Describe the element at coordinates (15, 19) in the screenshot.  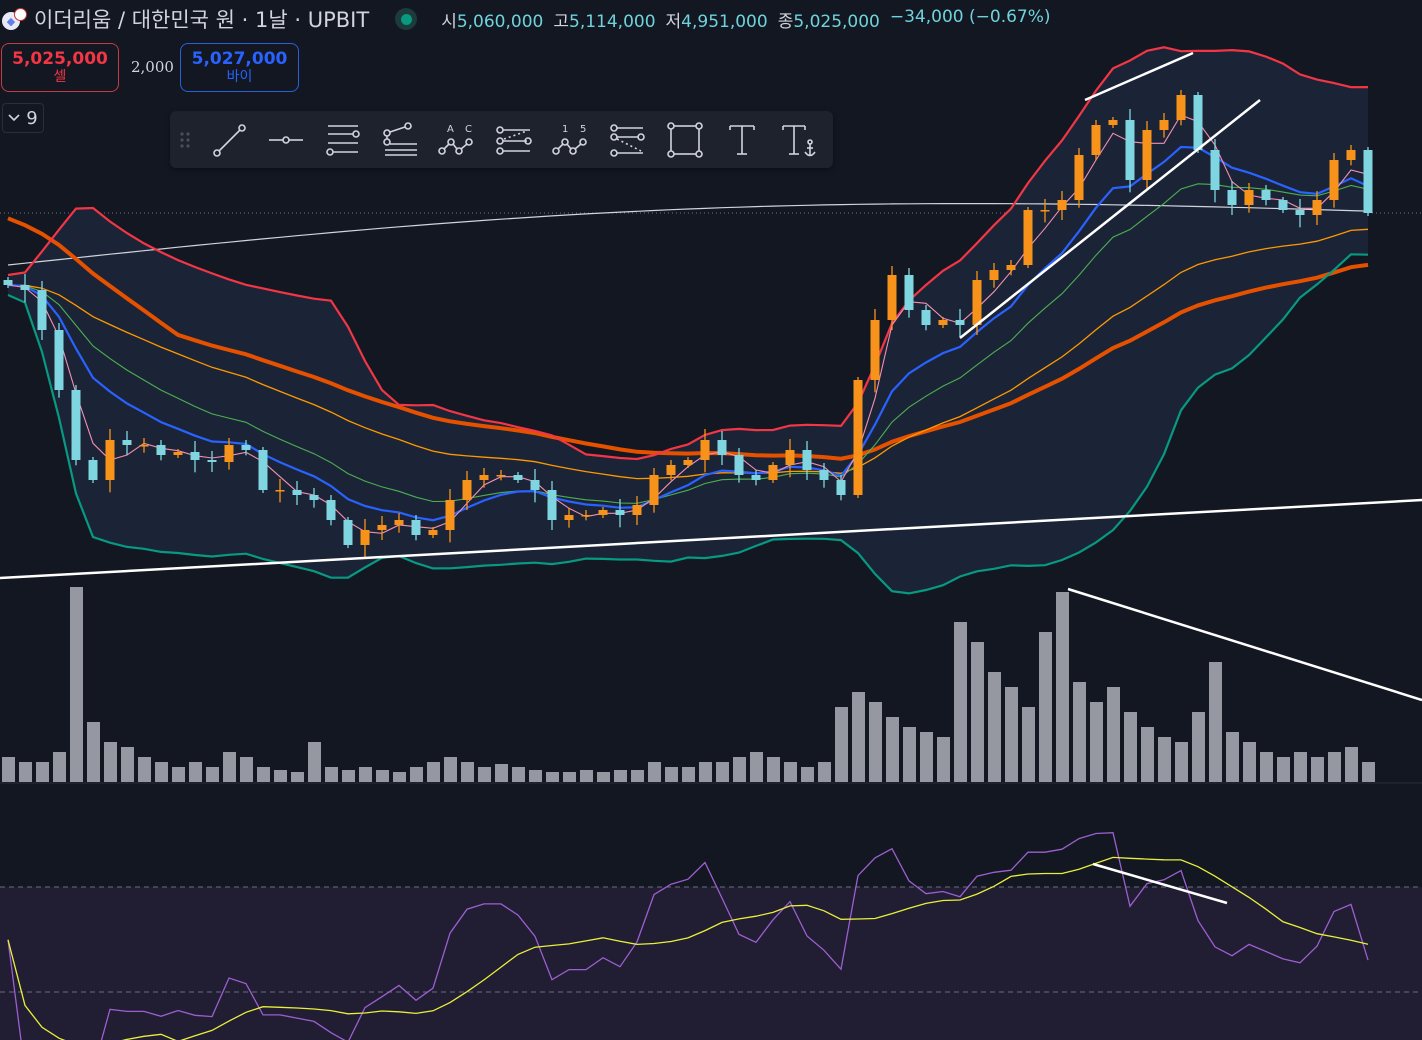
I see `ethereum-logo-icon: ◆` at that location.